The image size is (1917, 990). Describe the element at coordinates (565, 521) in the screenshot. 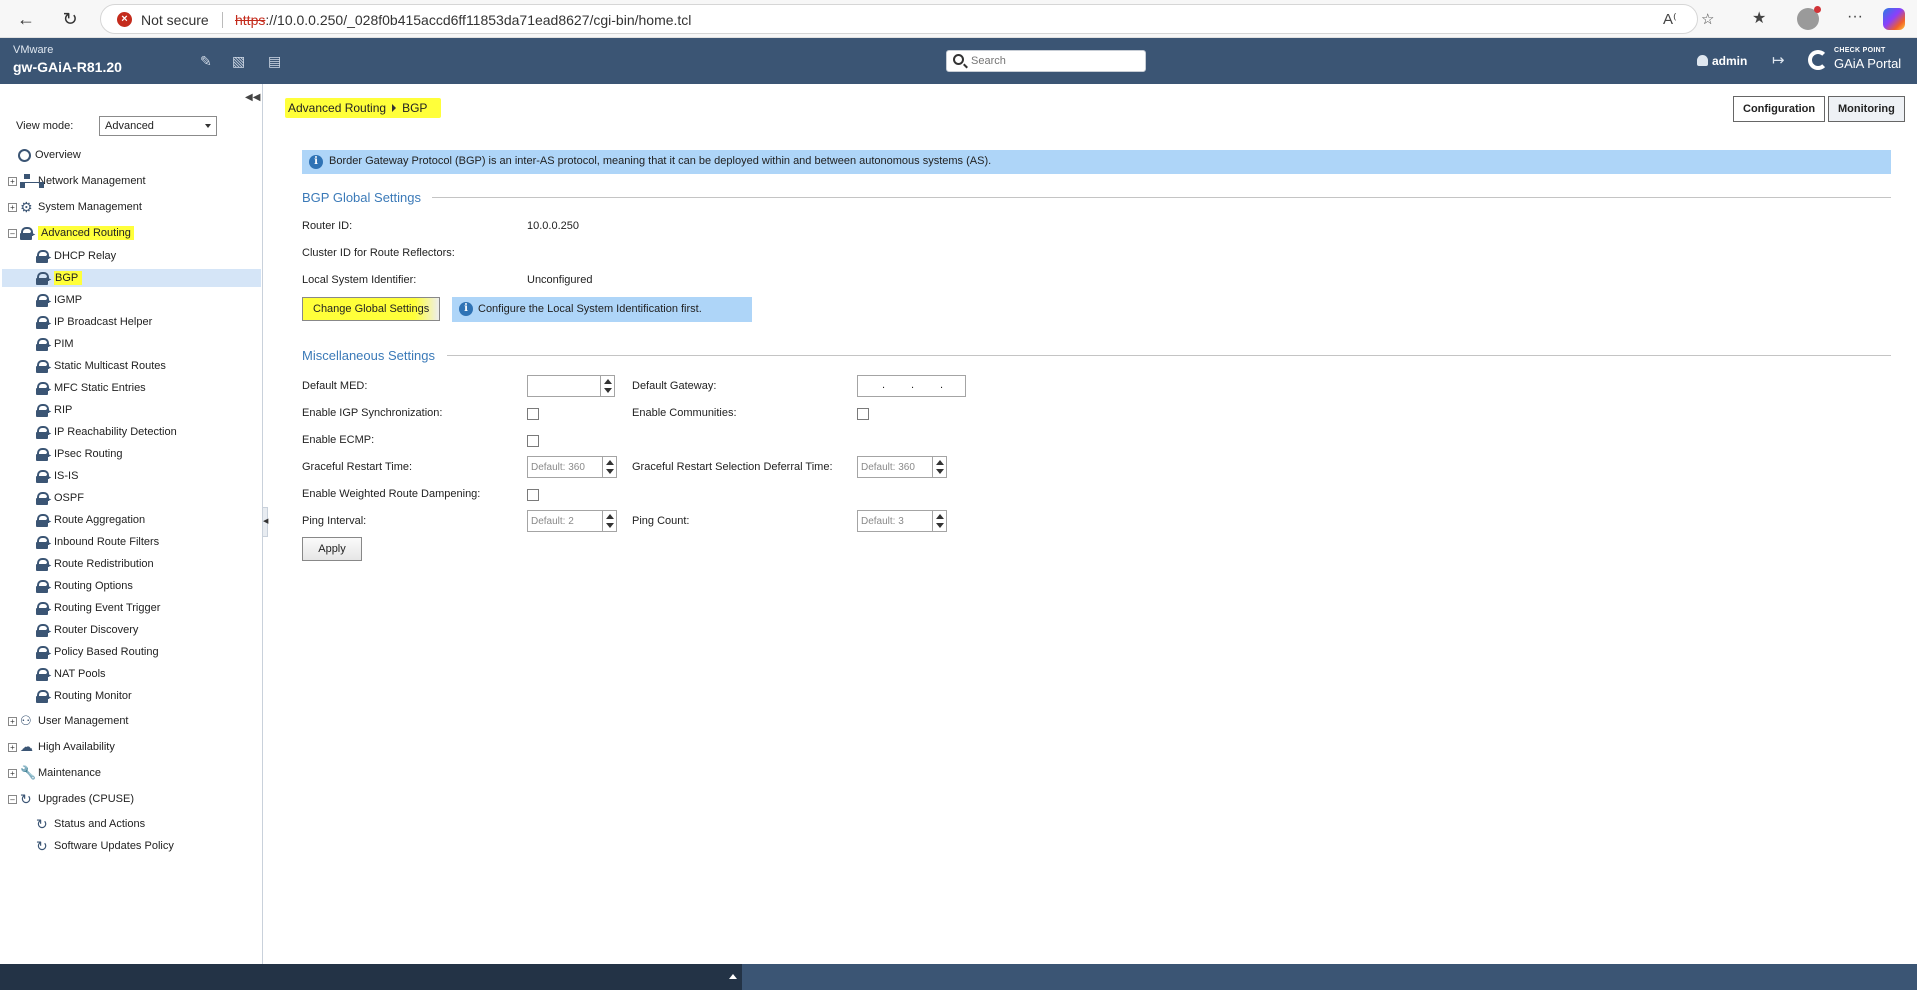

I see `ping-interval-input` at that location.